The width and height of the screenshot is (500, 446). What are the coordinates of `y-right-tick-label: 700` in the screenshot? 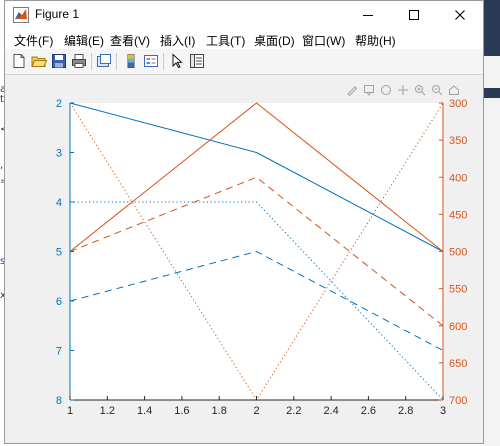 It's located at (458, 401).